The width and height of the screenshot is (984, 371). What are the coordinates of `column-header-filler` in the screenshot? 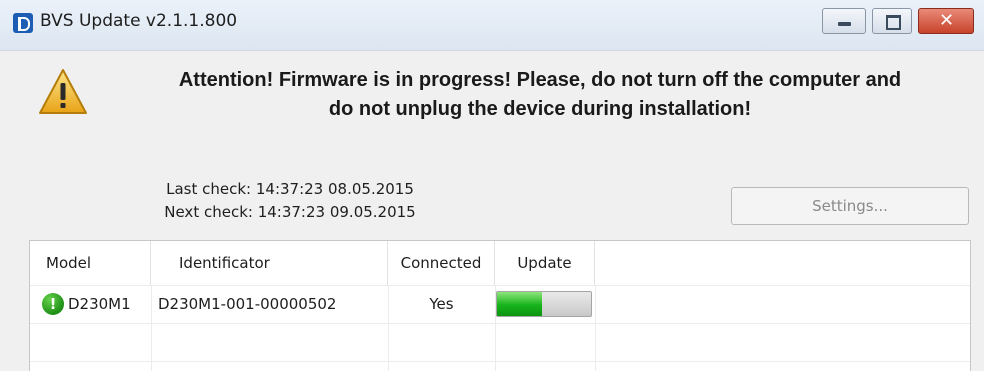 It's located at (782, 263).